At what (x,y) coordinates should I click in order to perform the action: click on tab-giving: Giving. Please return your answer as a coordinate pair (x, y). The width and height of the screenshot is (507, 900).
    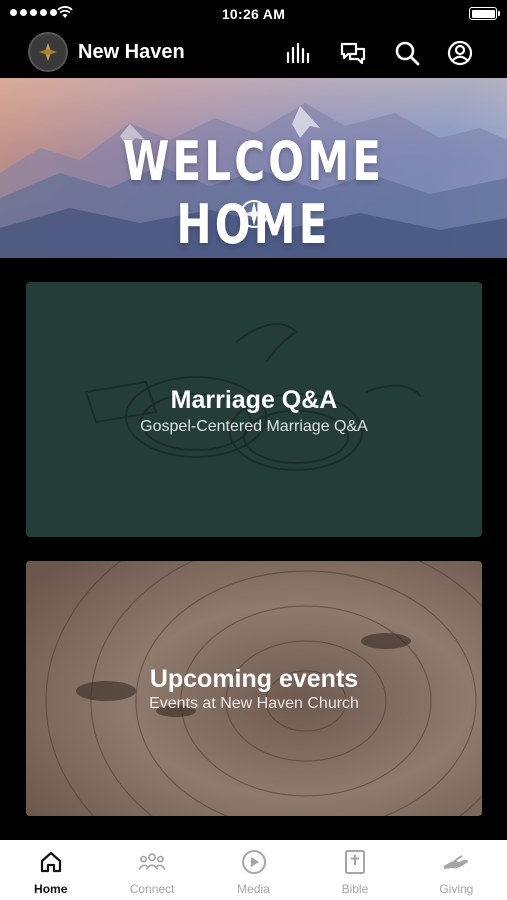
    Looking at the image, I should click on (456, 870).